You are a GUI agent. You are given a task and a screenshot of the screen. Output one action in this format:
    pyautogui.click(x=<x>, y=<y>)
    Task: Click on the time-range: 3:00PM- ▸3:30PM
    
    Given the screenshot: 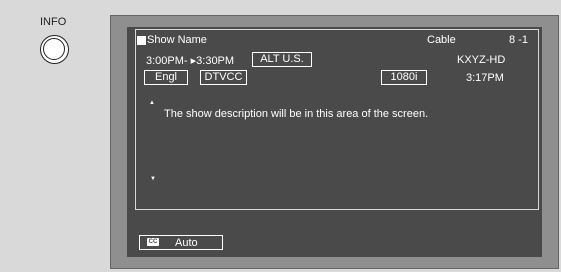 What is the action you would take?
    pyautogui.click(x=190, y=61)
    